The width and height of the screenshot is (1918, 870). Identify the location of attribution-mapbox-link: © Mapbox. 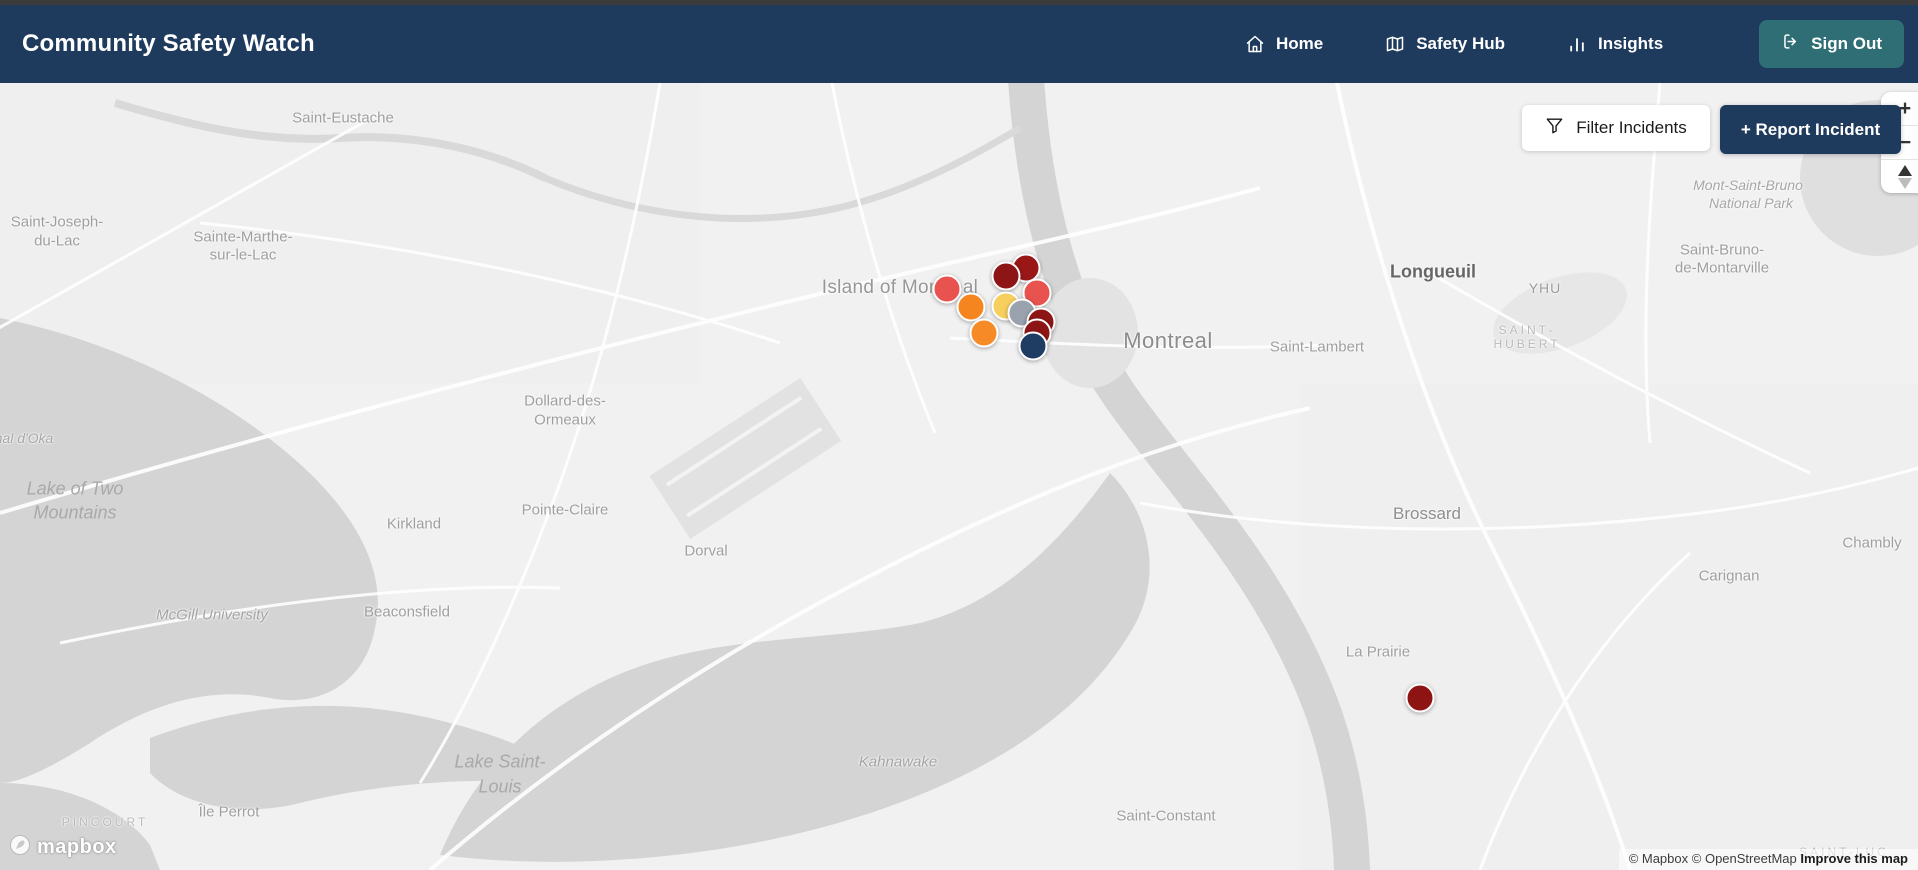
(1658, 858).